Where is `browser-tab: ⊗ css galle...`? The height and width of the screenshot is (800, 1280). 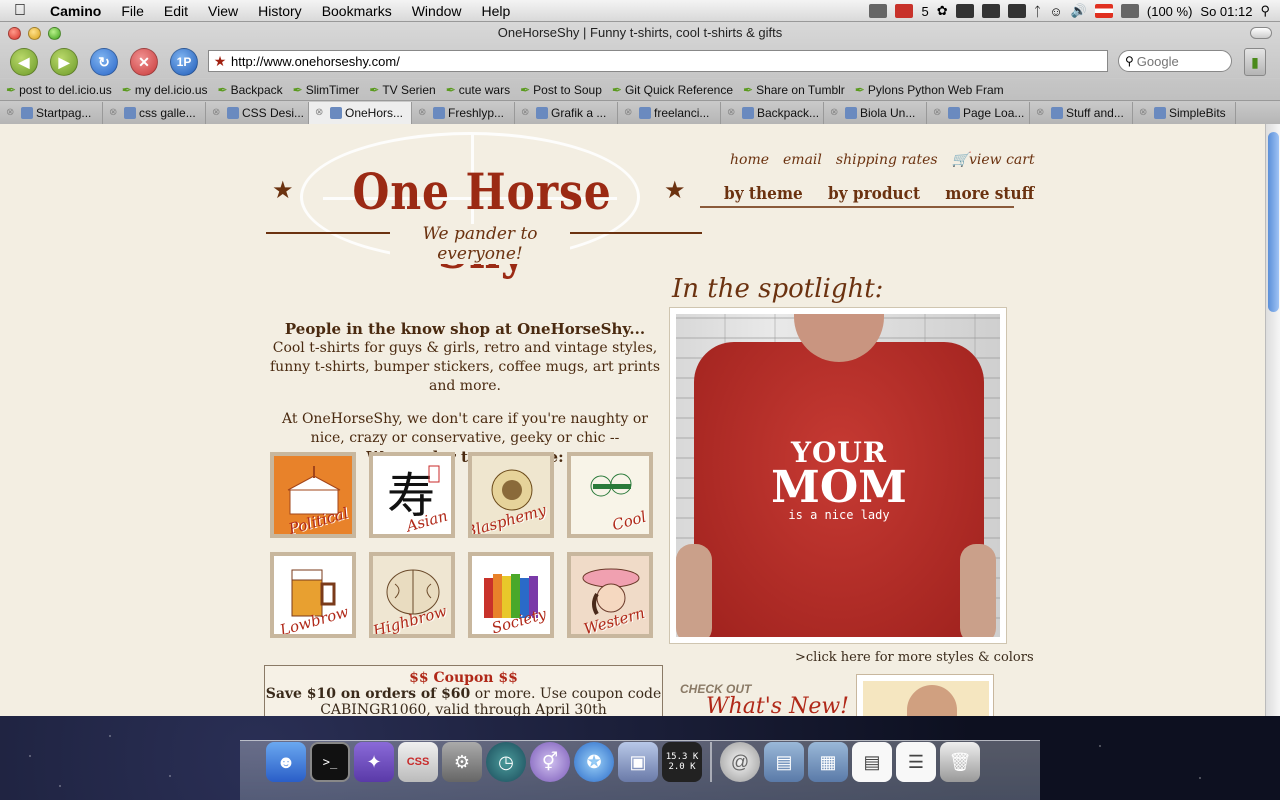
browser-tab: ⊗ css galle... is located at coordinates (154, 112).